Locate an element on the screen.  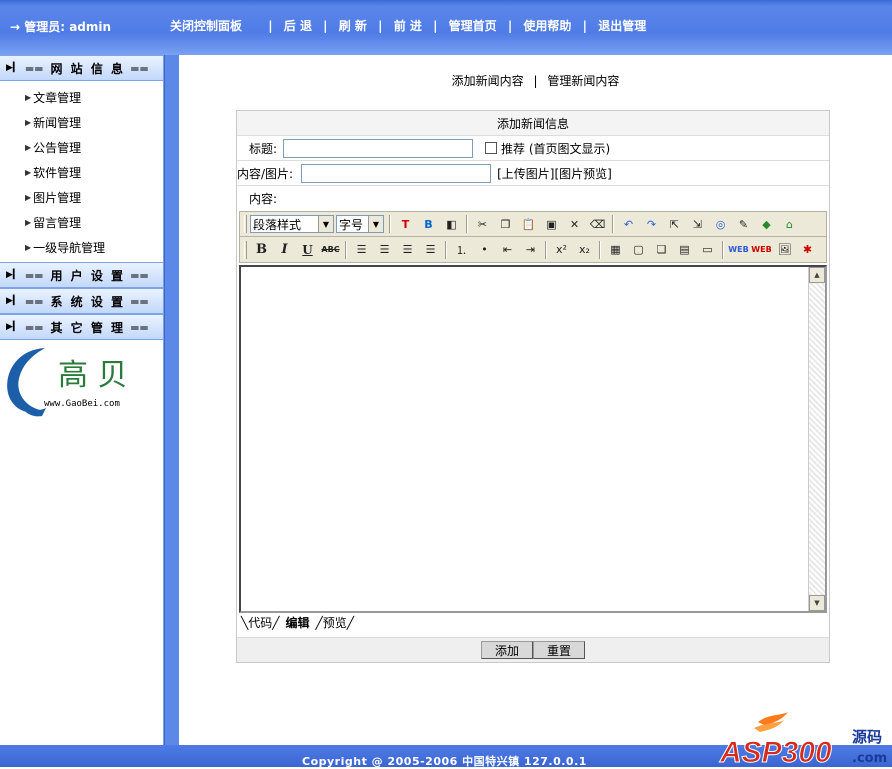
help-link: 使用帮助 is located at coordinates (547, 26).